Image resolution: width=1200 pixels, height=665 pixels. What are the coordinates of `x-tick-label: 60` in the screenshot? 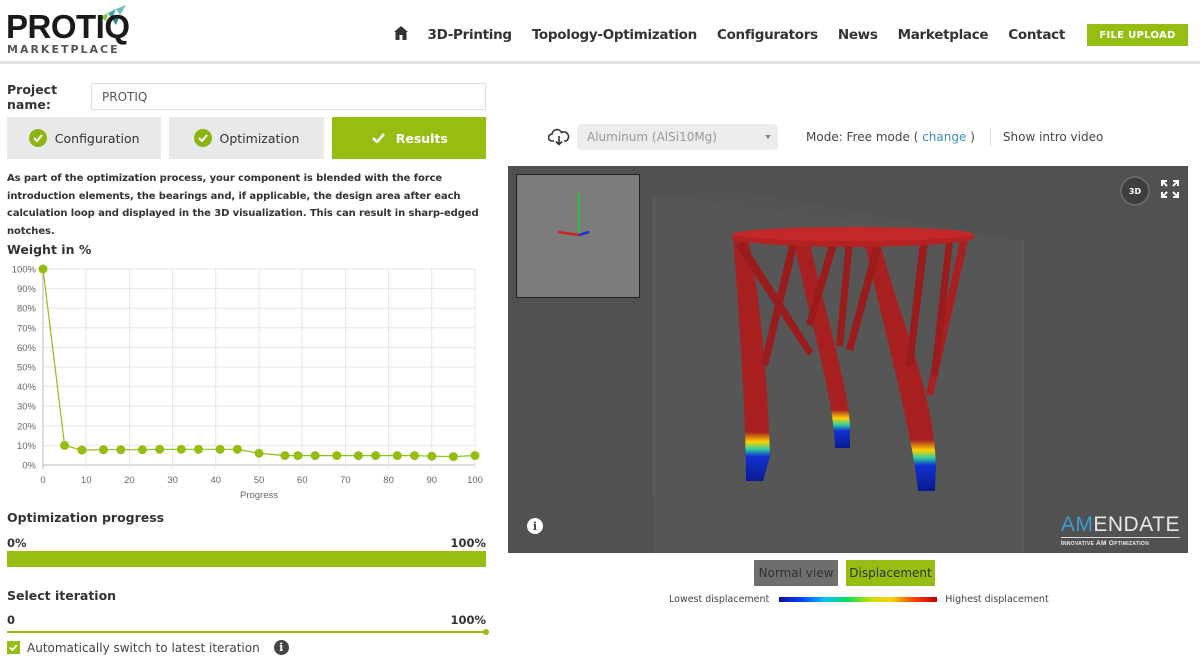 It's located at (302, 480).